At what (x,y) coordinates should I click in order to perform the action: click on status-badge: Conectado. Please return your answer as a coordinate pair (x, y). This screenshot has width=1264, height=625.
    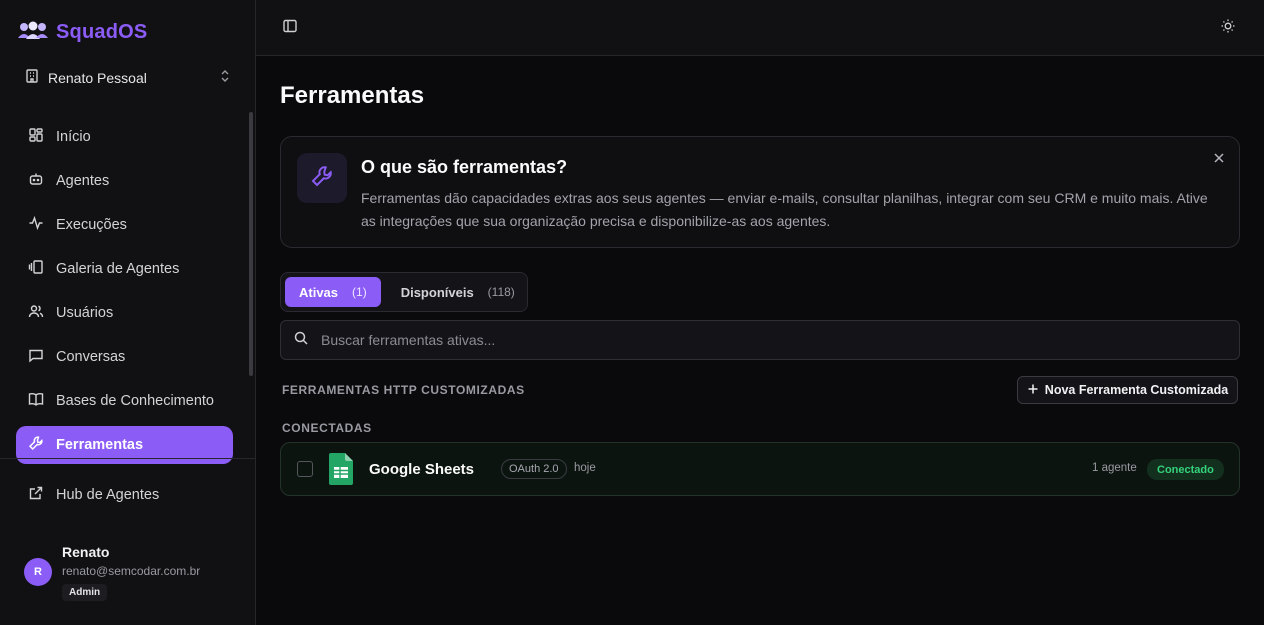
    Looking at the image, I should click on (1185, 469).